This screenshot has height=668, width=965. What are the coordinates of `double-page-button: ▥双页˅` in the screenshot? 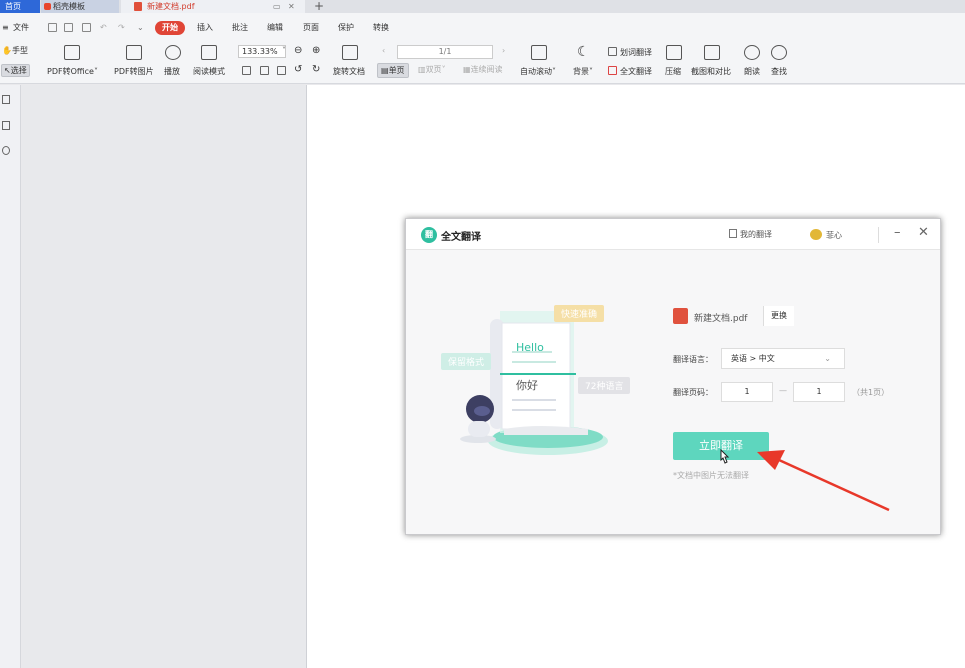 It's located at (432, 69).